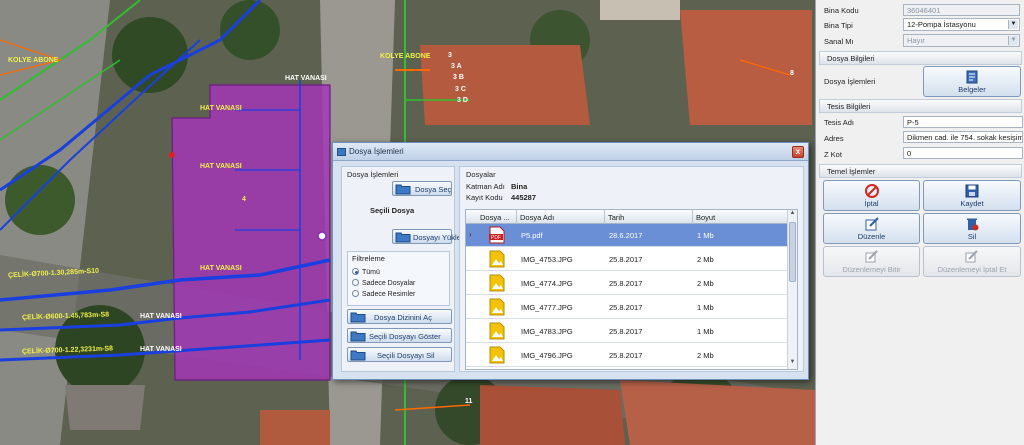 This screenshot has height=445, width=1024. What do you see at coordinates (426, 236) in the screenshot?
I see `dosyayi-yukle-button: Dosyayı Yükle` at bounding box center [426, 236].